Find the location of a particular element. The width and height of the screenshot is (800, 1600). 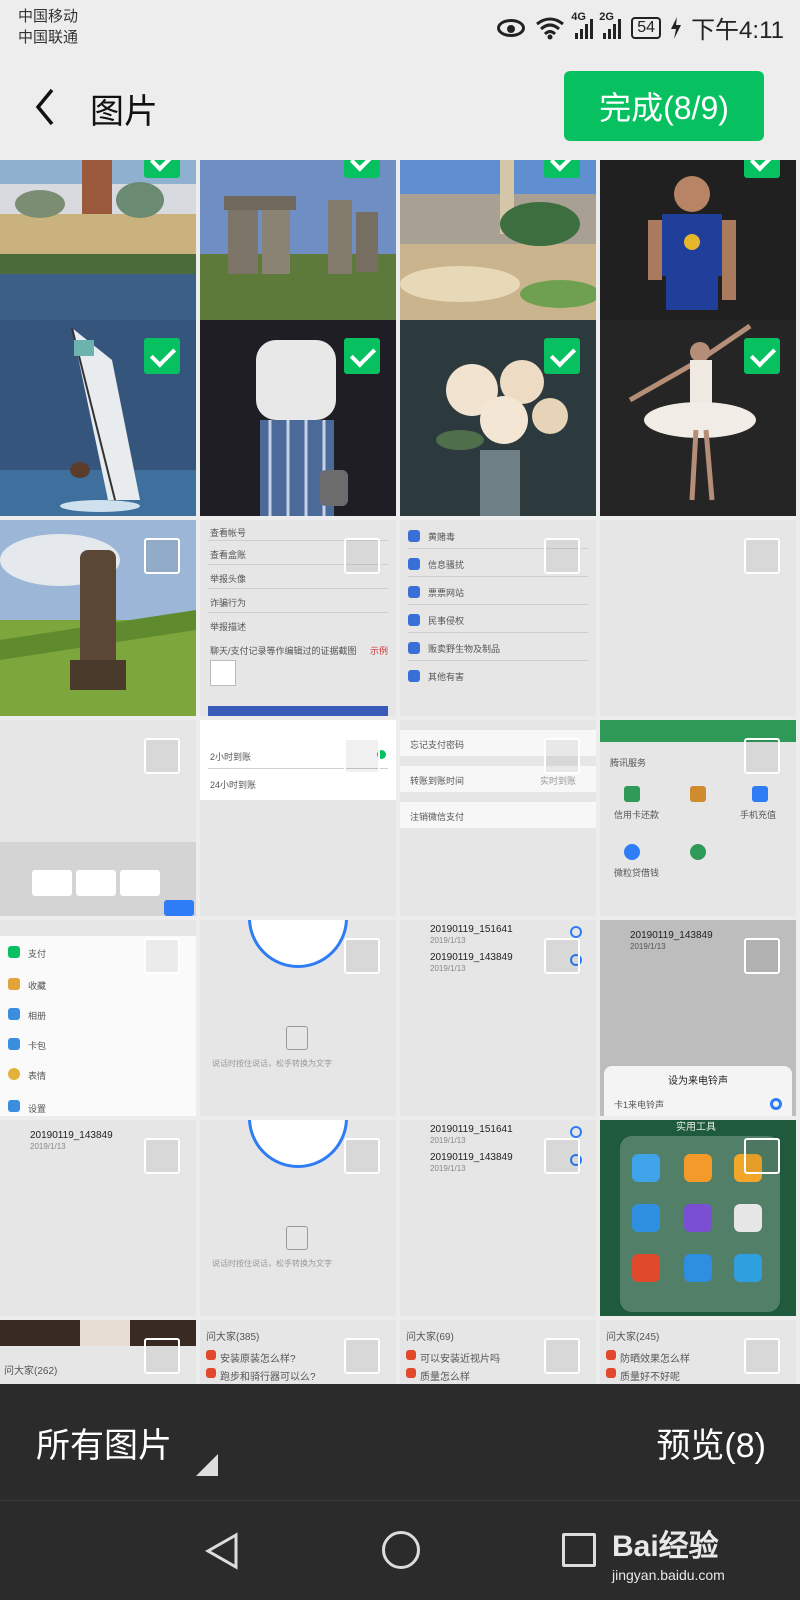

baidu-jingyan-watermark: Bai经验 jingyan.baidu.com is located at coordinates (668, 1552).